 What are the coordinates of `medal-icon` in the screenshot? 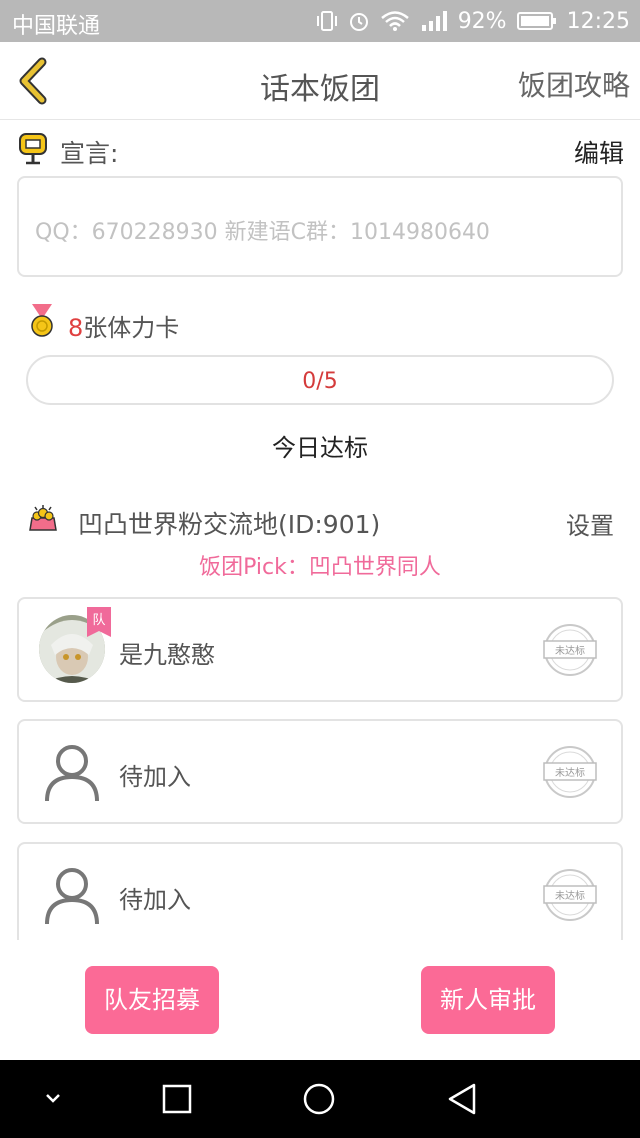 It's located at (42, 320).